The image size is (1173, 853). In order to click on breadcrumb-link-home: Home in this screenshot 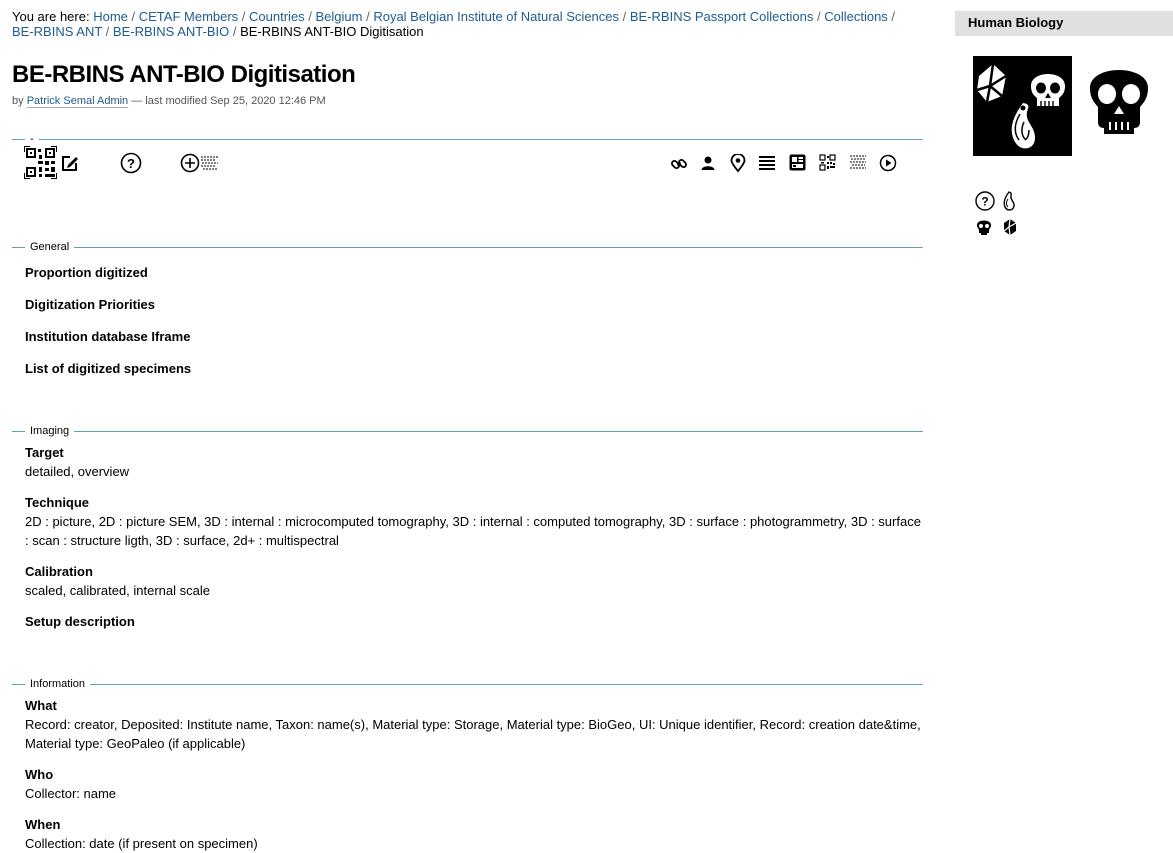, I will do `click(110, 16)`.